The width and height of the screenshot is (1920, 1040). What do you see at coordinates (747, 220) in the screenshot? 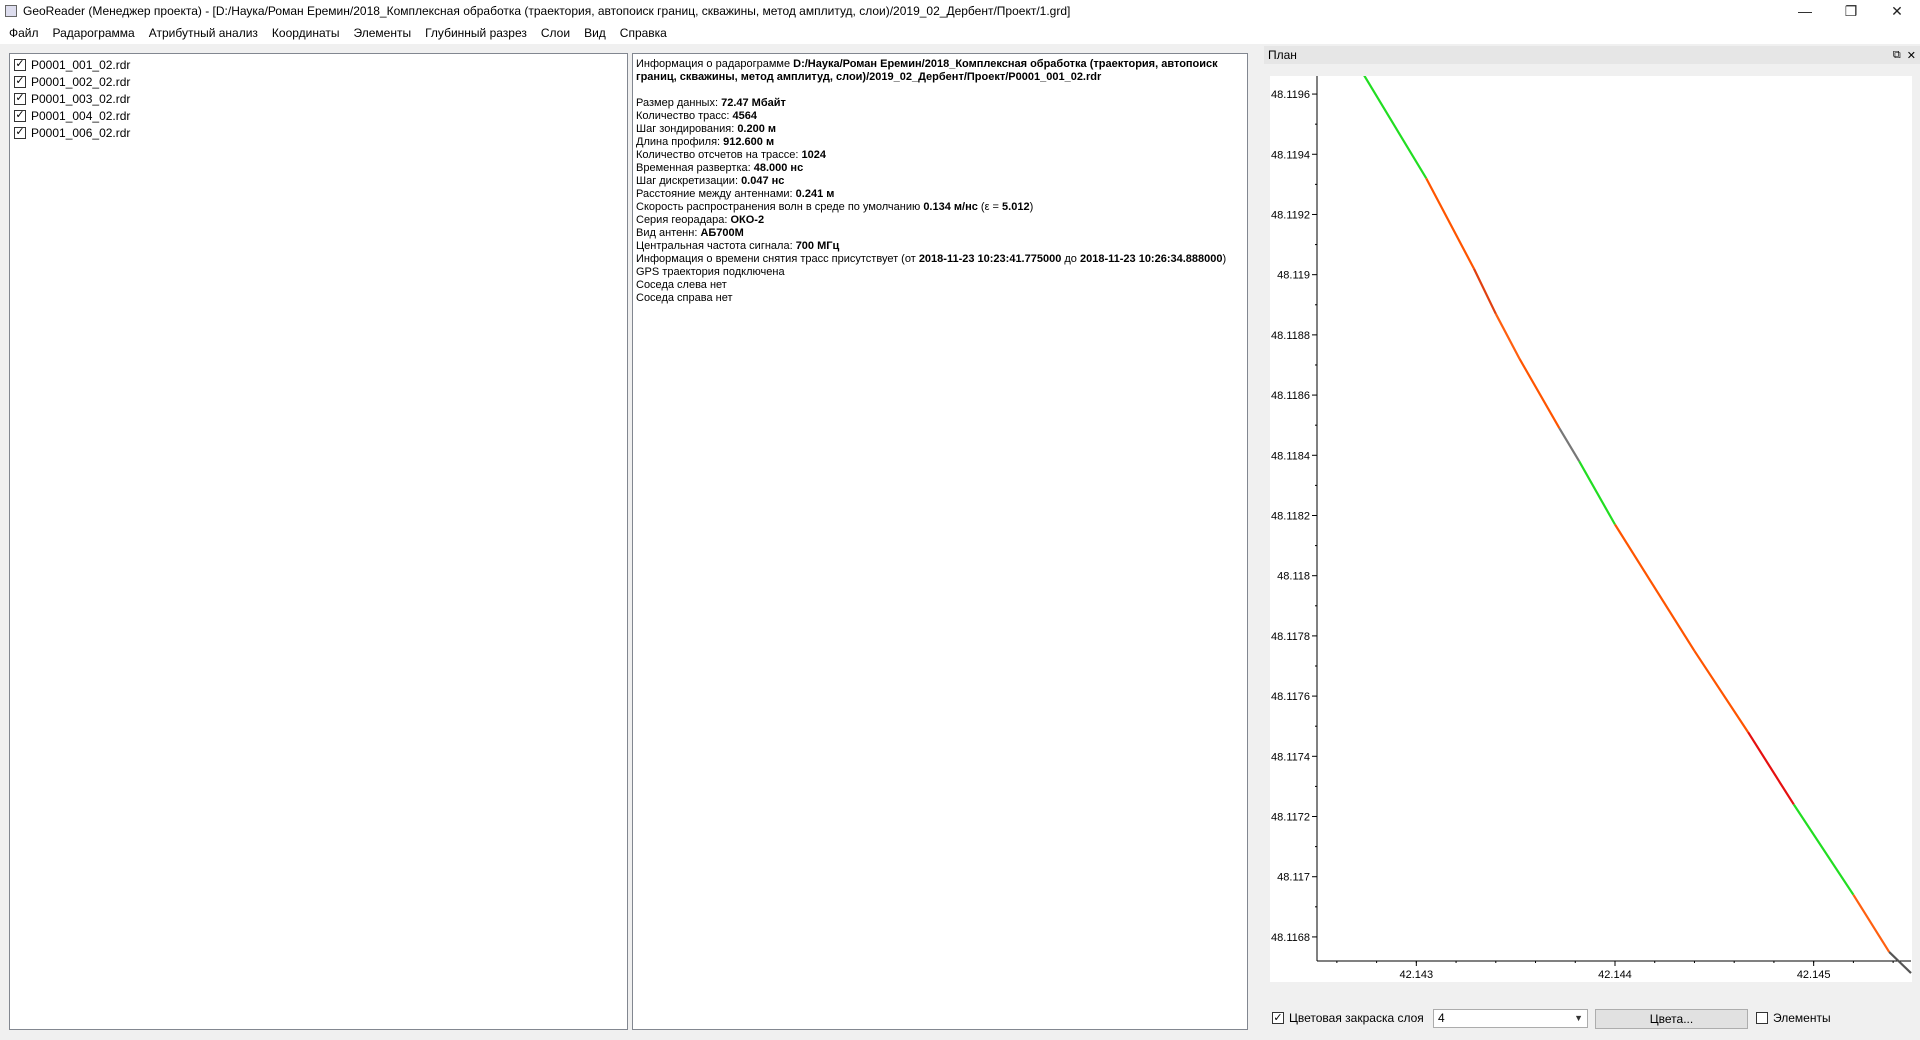
I see `info-value: ОКО-2` at bounding box center [747, 220].